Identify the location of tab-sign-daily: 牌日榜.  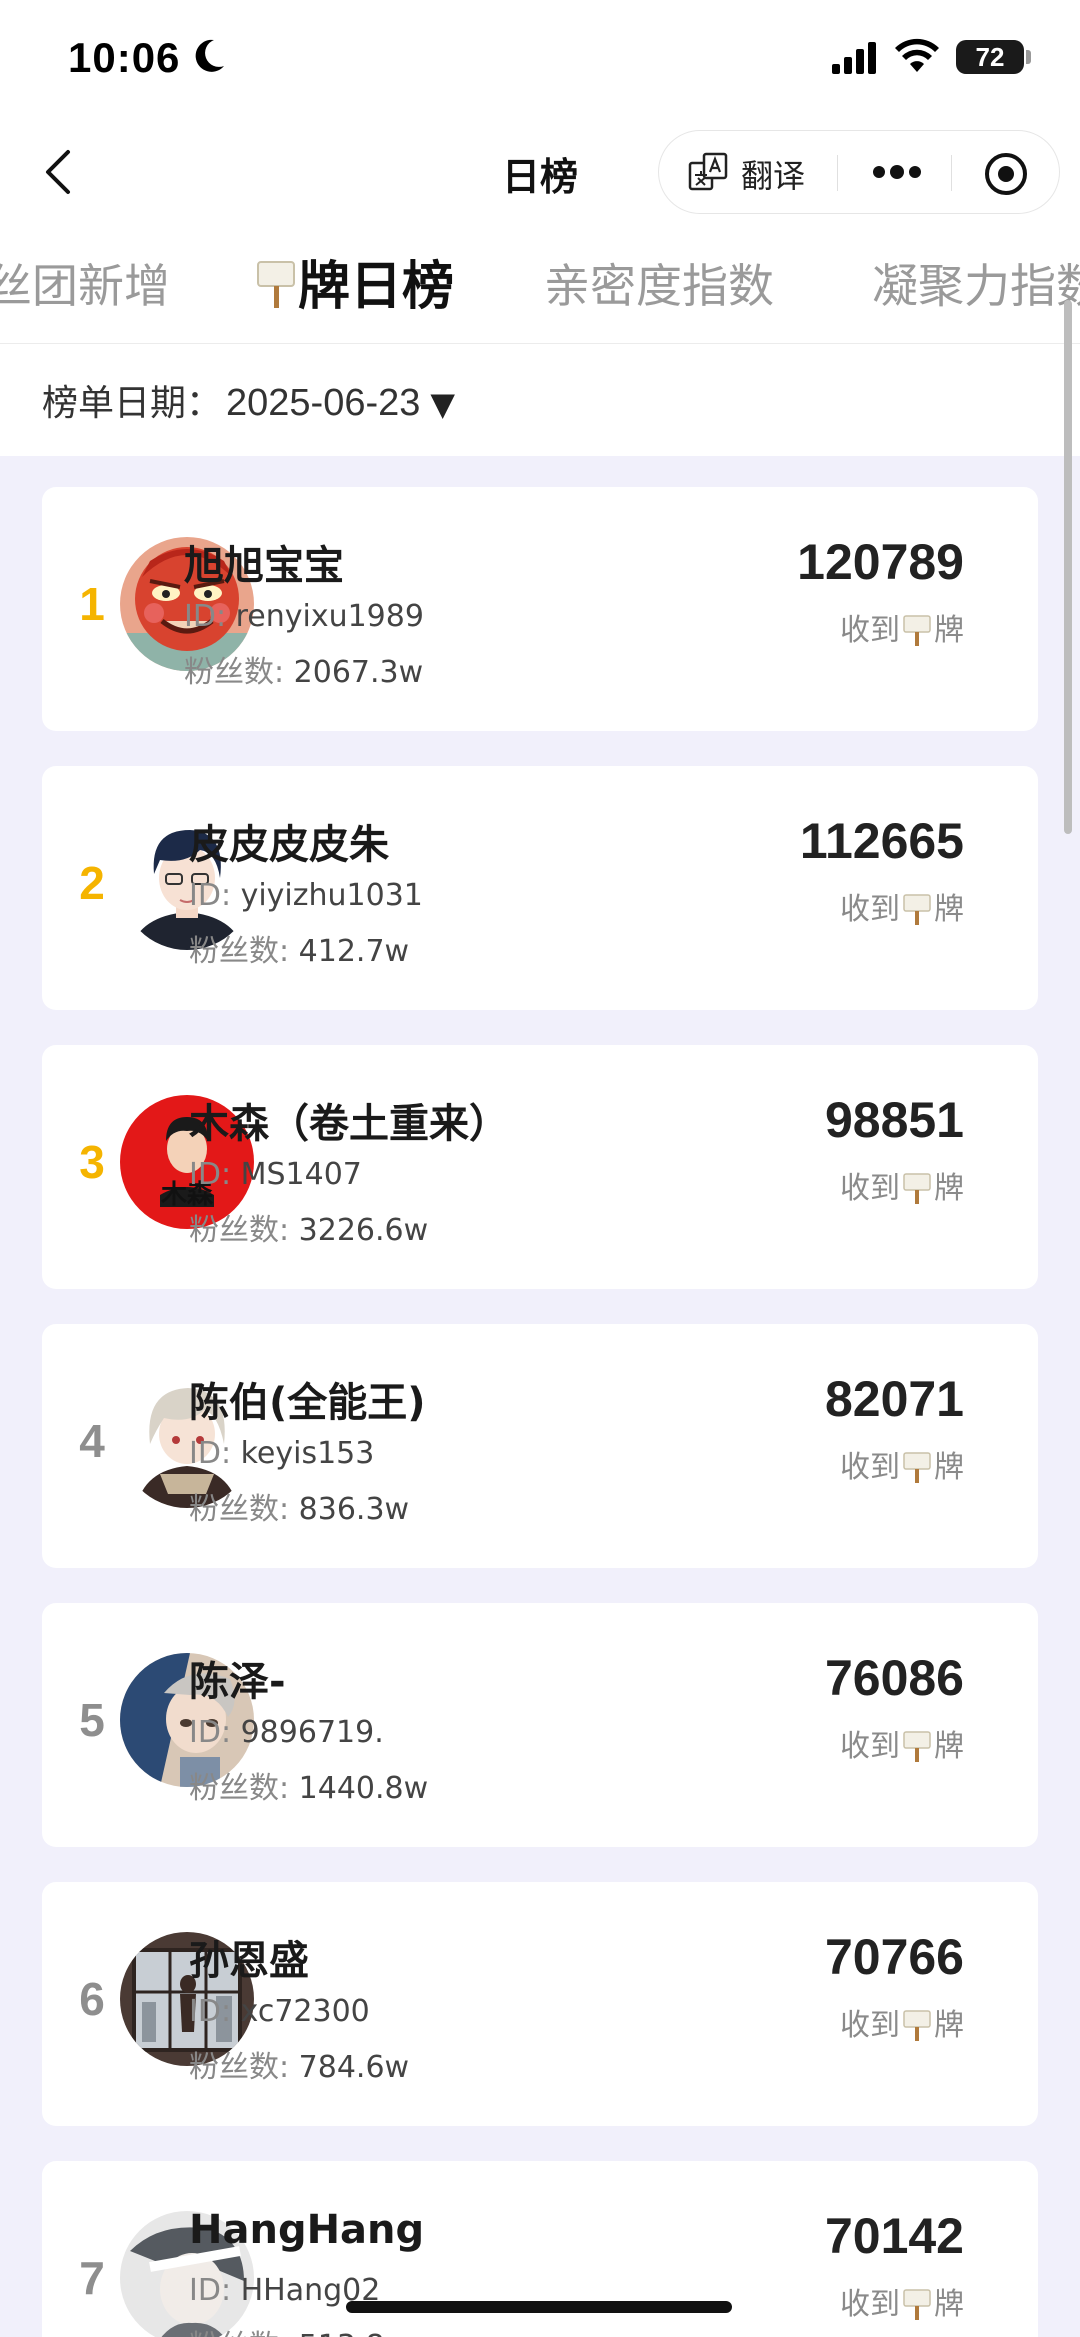
(355, 281).